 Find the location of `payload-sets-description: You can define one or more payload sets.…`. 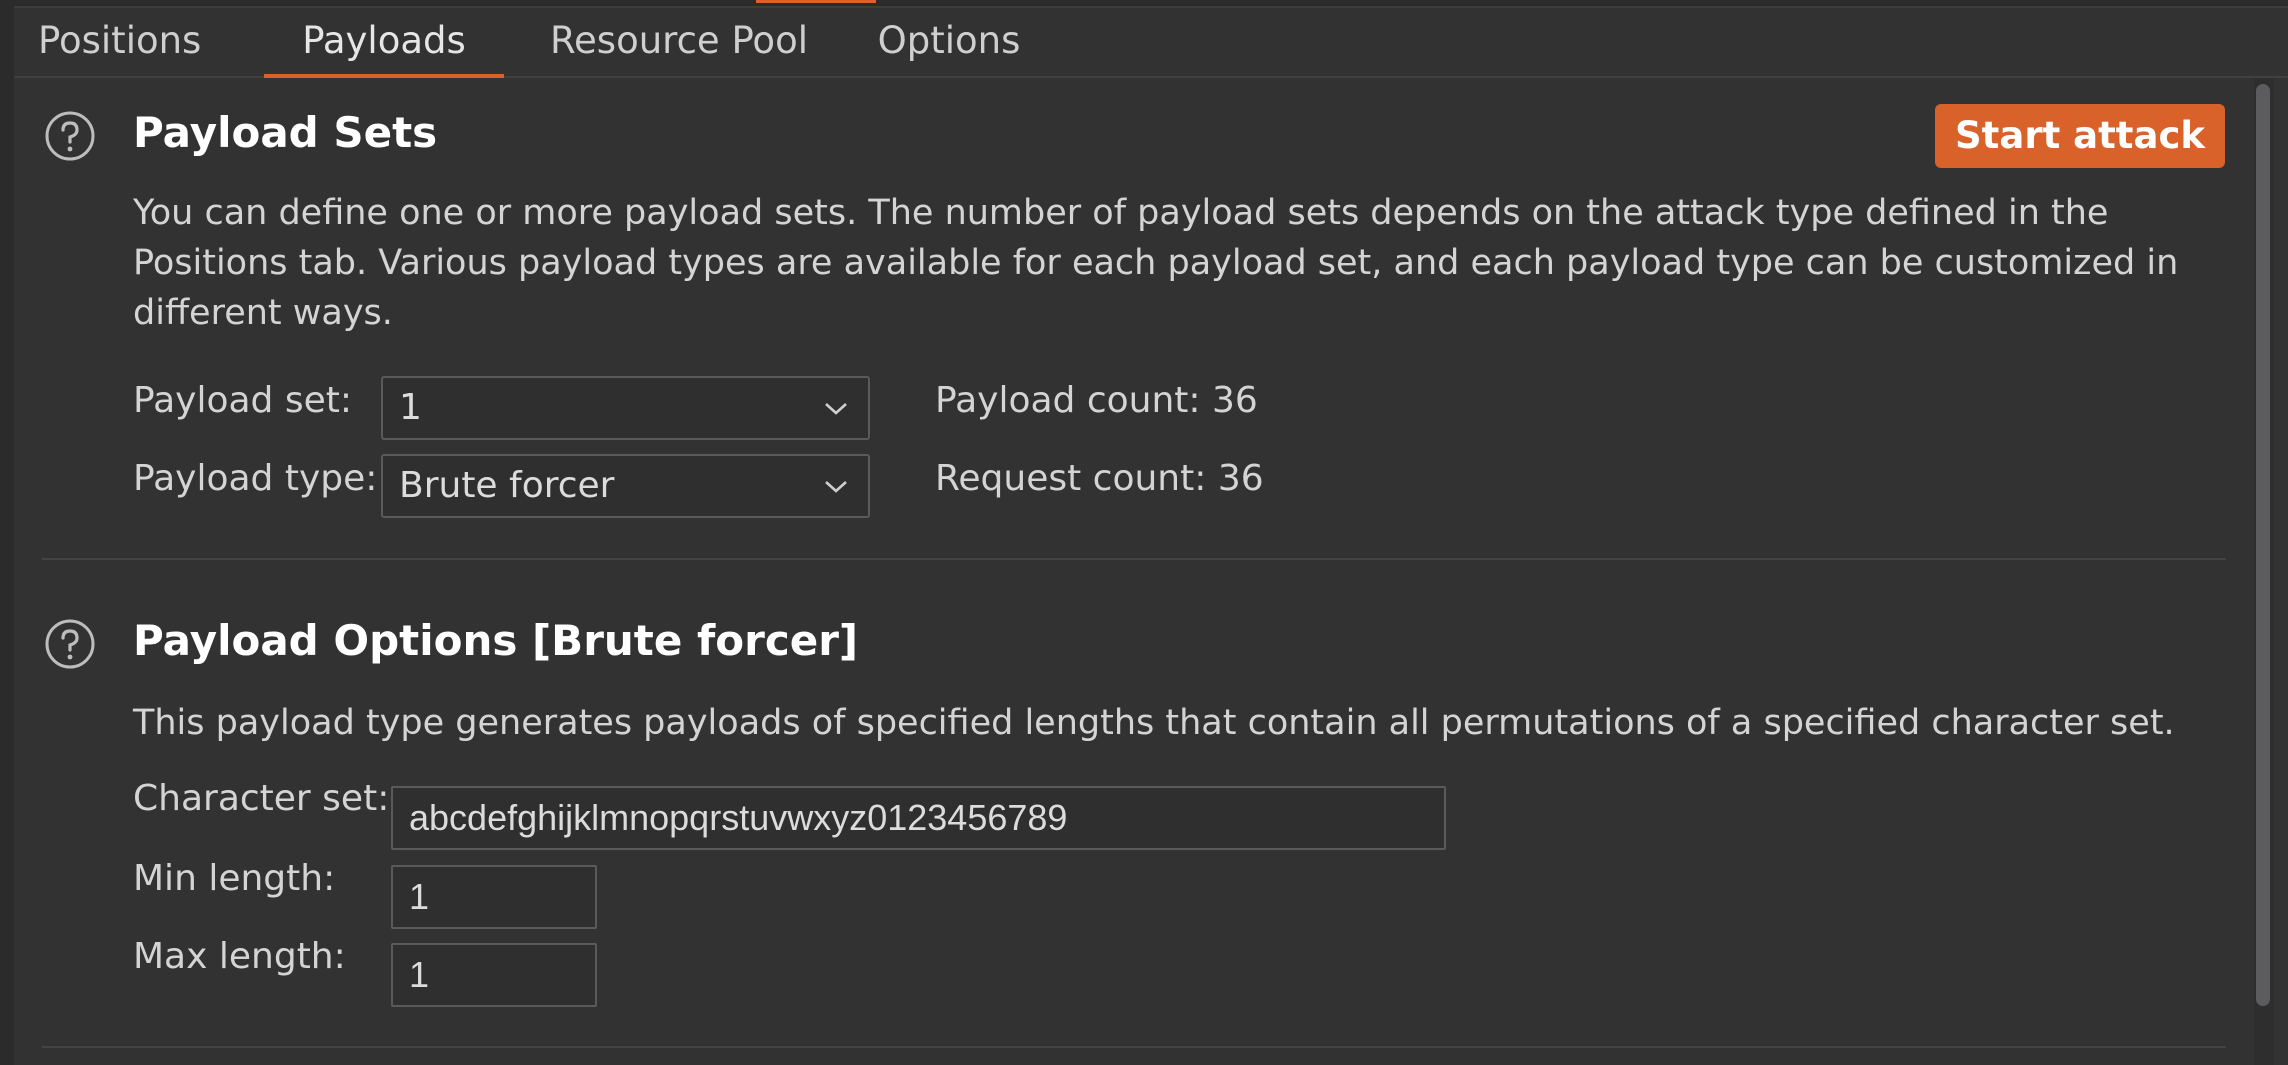

payload-sets-description: You can define one or more payload sets.… is located at coordinates (1173, 263).